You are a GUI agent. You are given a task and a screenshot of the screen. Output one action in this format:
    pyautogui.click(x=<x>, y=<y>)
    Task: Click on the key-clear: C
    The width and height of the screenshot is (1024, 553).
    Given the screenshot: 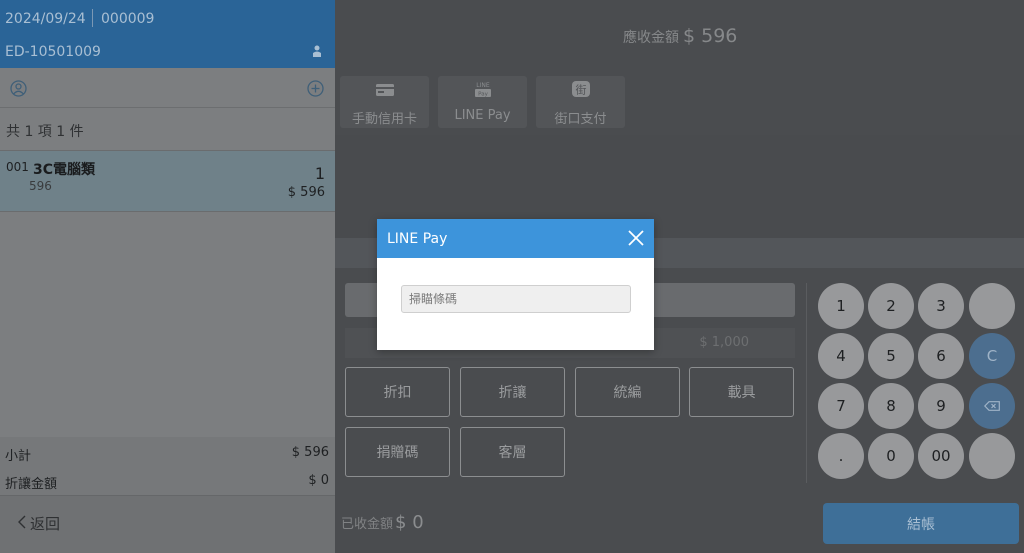 What is the action you would take?
    pyautogui.click(x=992, y=356)
    